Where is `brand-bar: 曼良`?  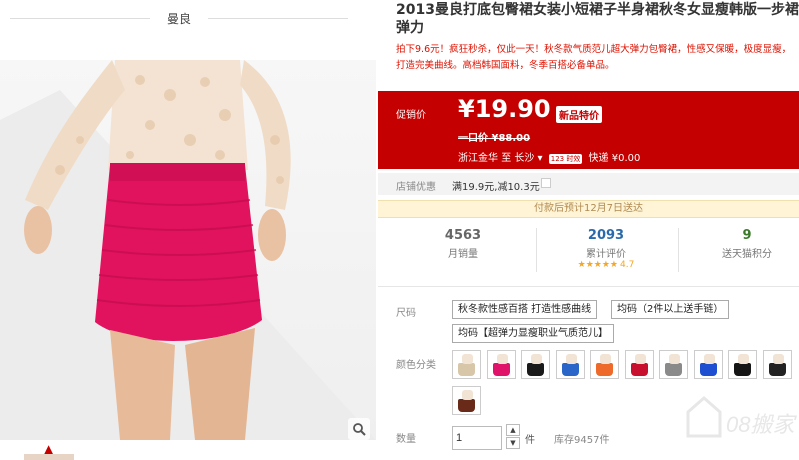
brand-bar: 曼良 is located at coordinates (188, 19).